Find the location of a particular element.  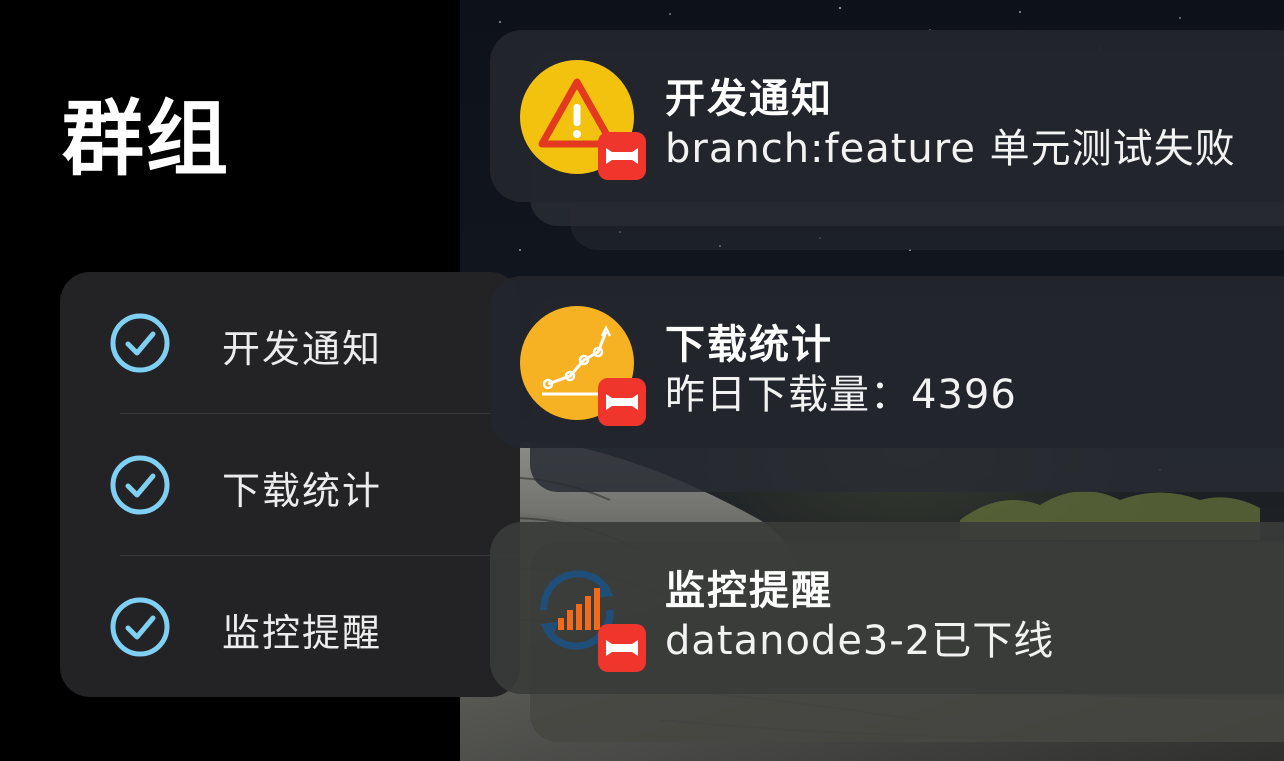

notification-body: datanode3-2已下线 is located at coordinates (860, 641).